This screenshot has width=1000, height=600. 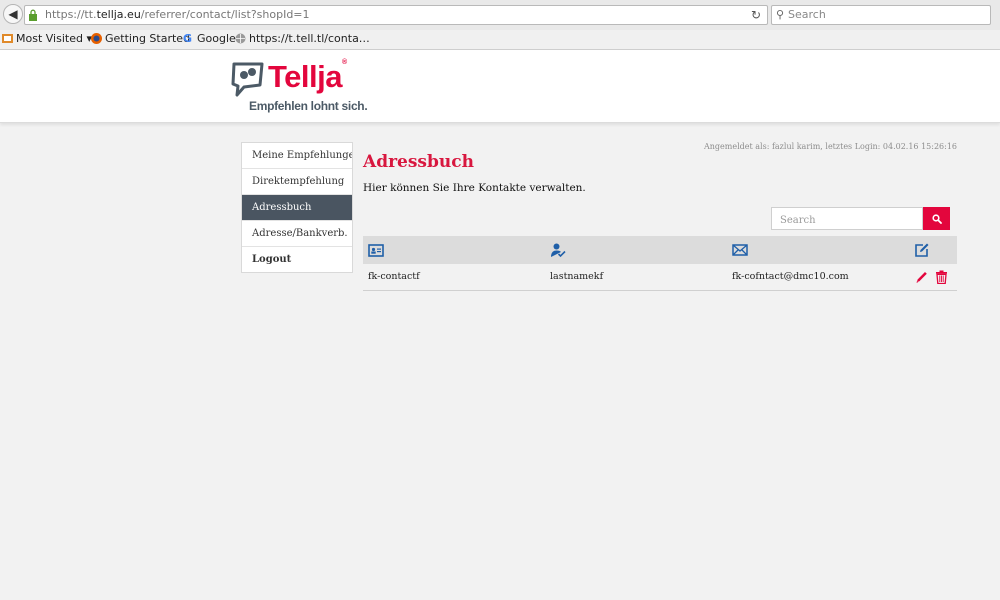 I want to click on tellja-logo: Tellja® Empfehlen lohnt sich., so click(x=299, y=87).